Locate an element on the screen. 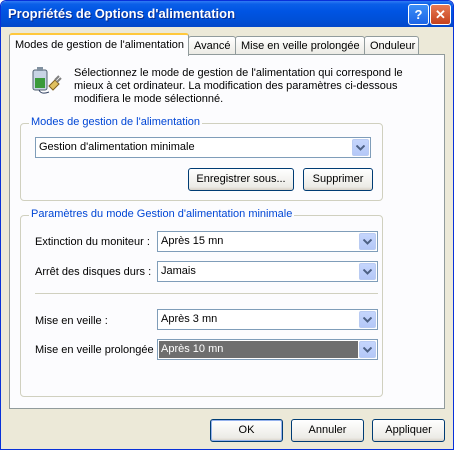  scheme-select-value: Gestion d'alimentation minimale is located at coordinates (117, 147).